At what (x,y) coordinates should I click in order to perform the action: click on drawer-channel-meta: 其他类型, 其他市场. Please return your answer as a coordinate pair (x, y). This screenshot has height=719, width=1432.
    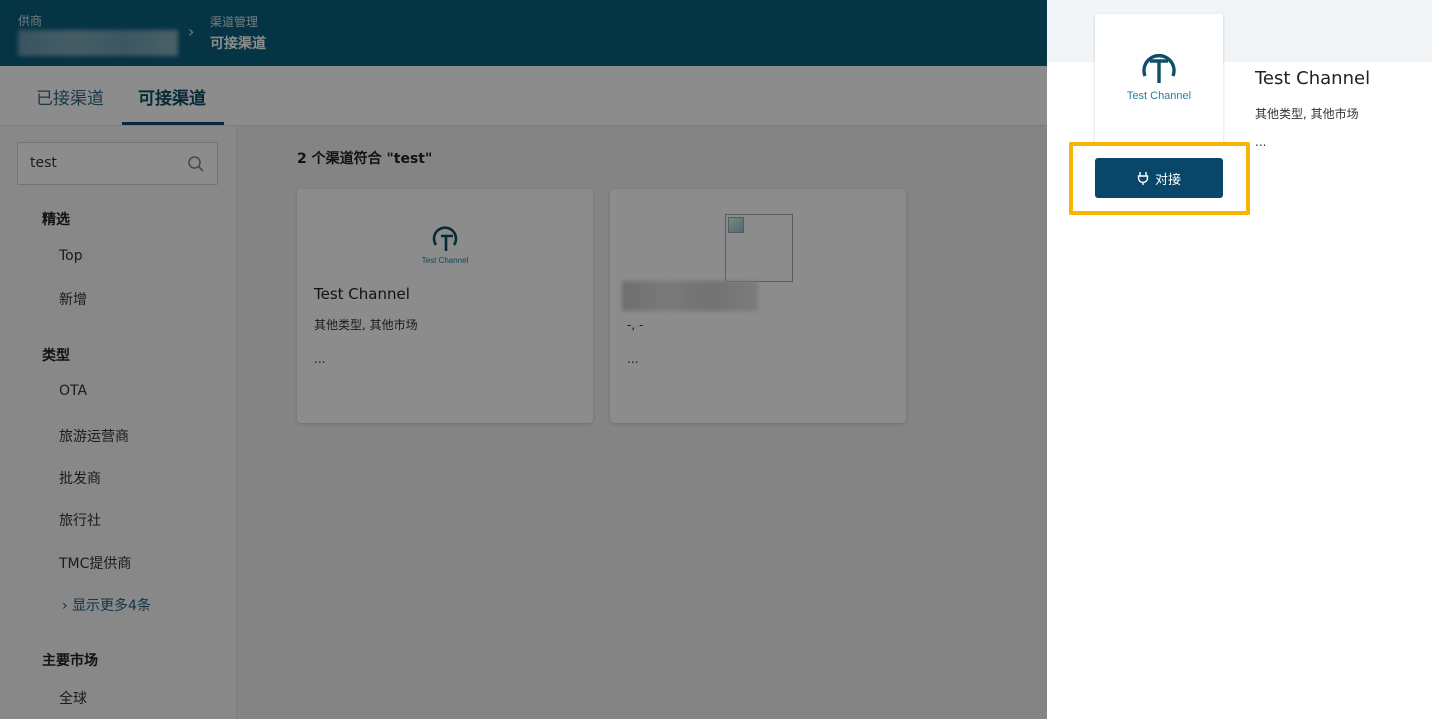
    Looking at the image, I should click on (1307, 114).